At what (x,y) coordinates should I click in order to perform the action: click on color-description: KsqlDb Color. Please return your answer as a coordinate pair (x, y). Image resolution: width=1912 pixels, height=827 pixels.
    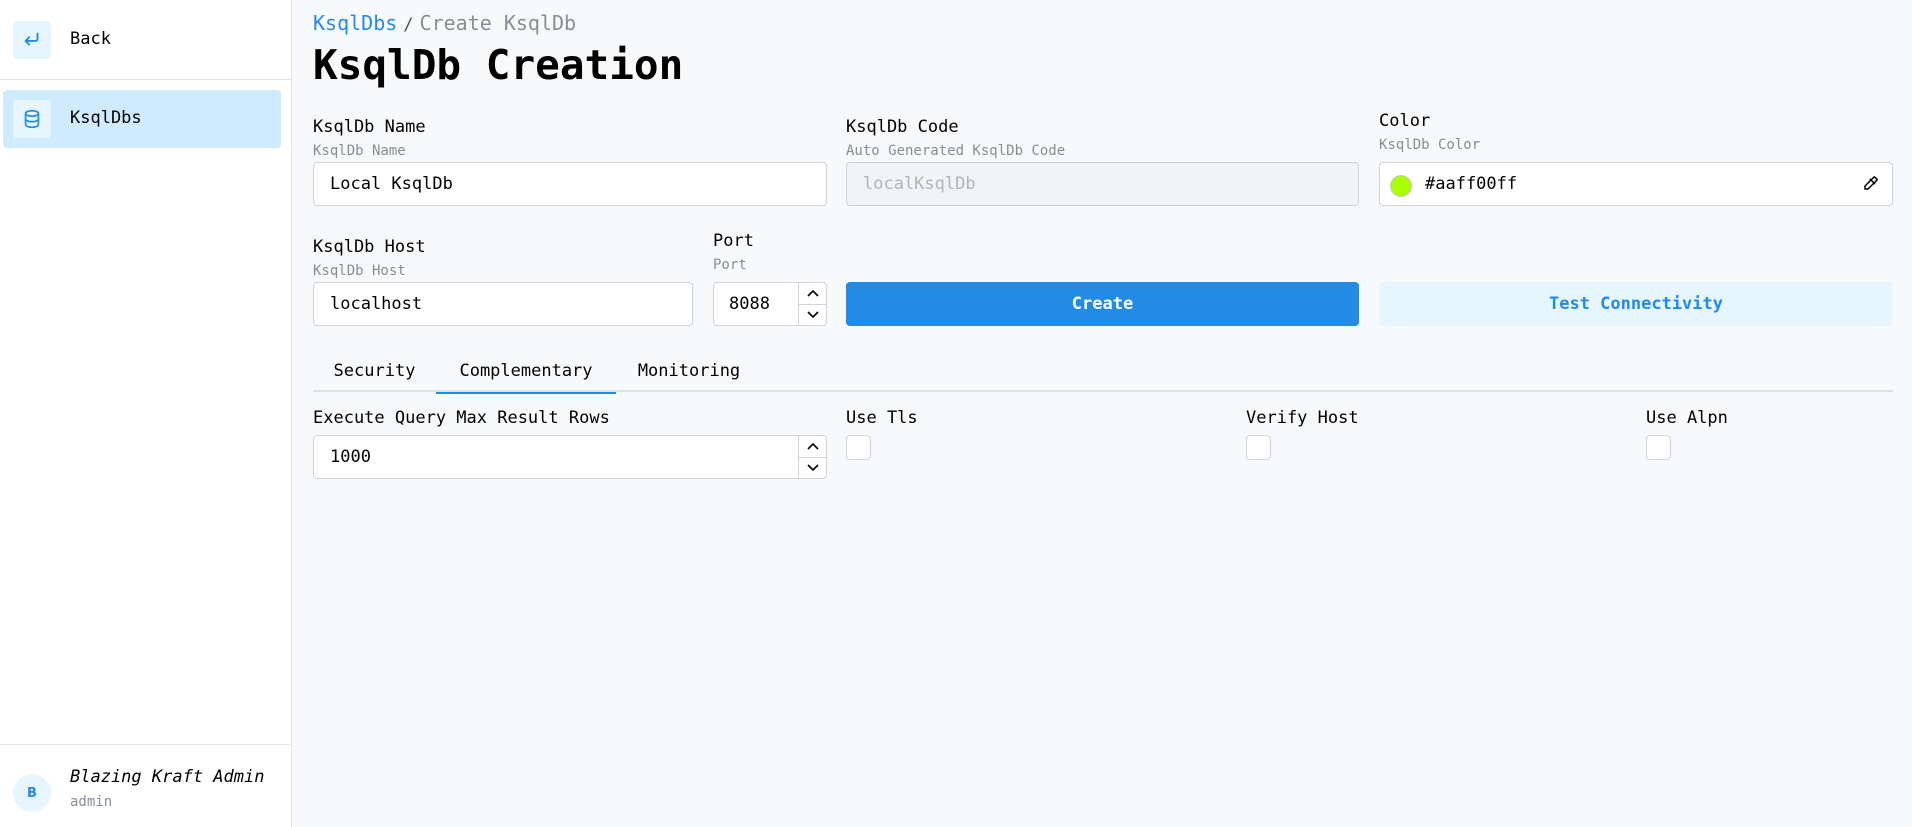
    Looking at the image, I should click on (1430, 145).